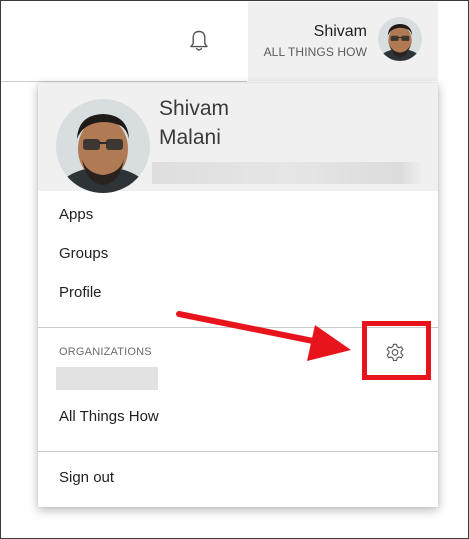  I want to click on menu-item-groups: Groups, so click(83, 253).